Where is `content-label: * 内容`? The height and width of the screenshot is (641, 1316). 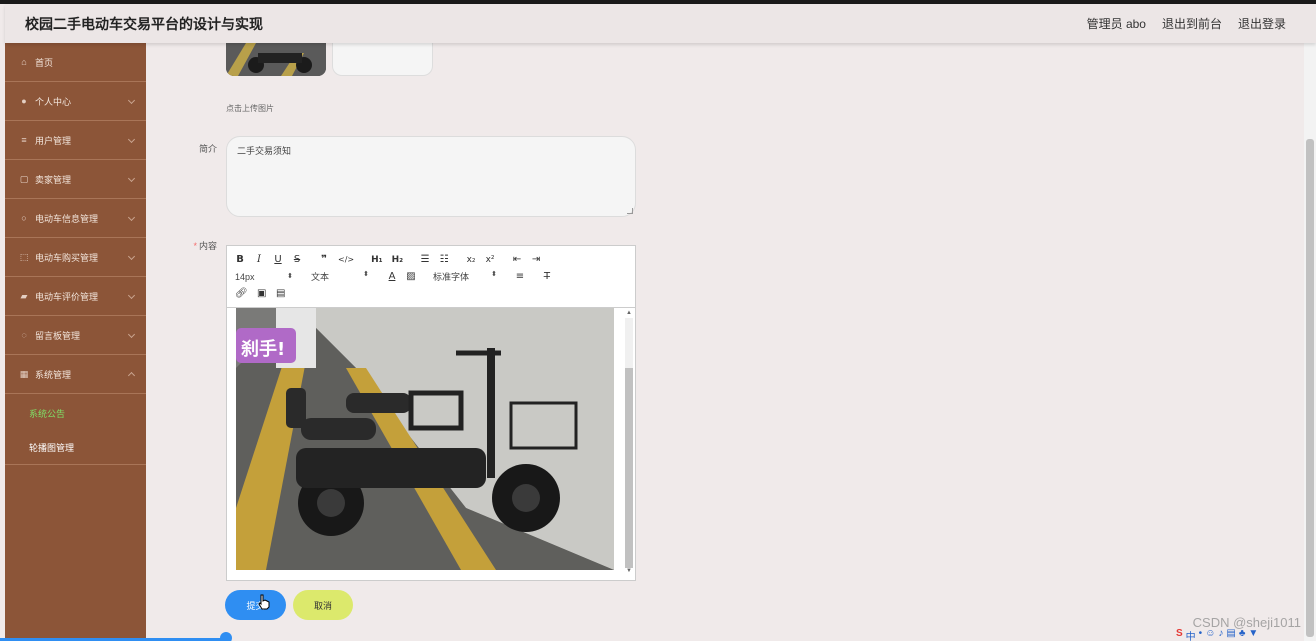 content-label: * 内容 is located at coordinates (187, 245).